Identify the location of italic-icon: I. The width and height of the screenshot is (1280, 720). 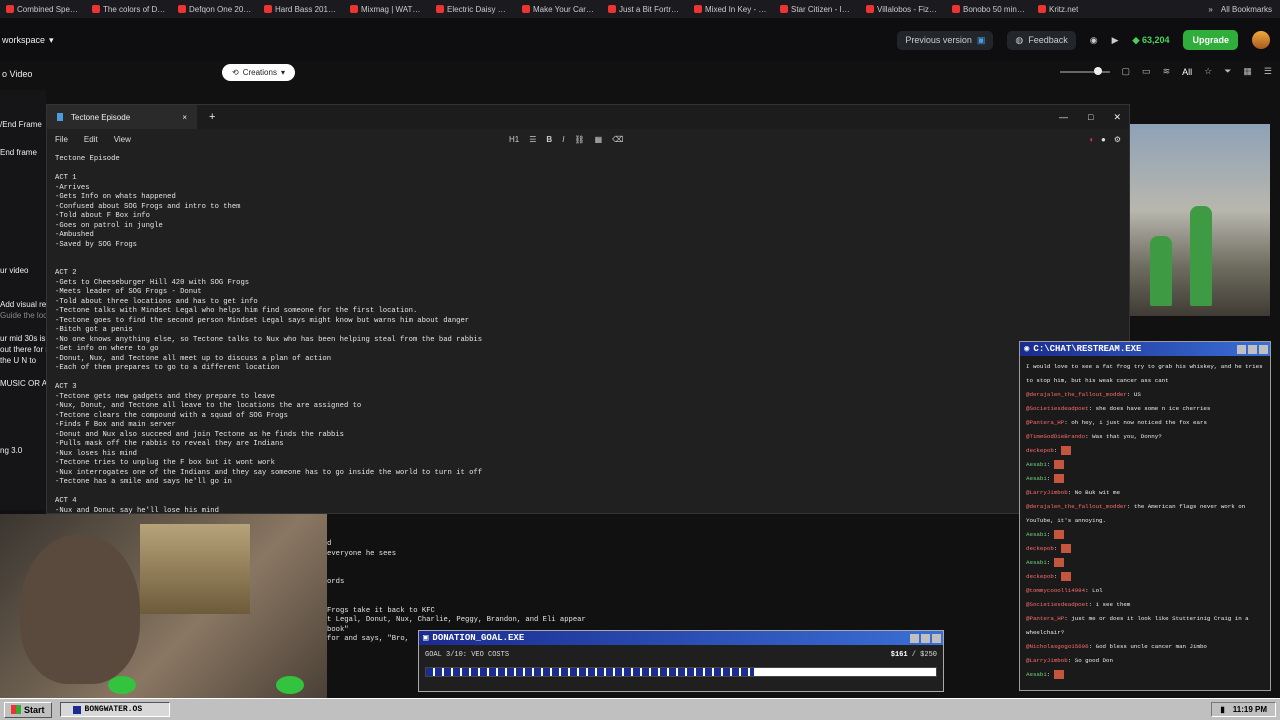
(563, 139).